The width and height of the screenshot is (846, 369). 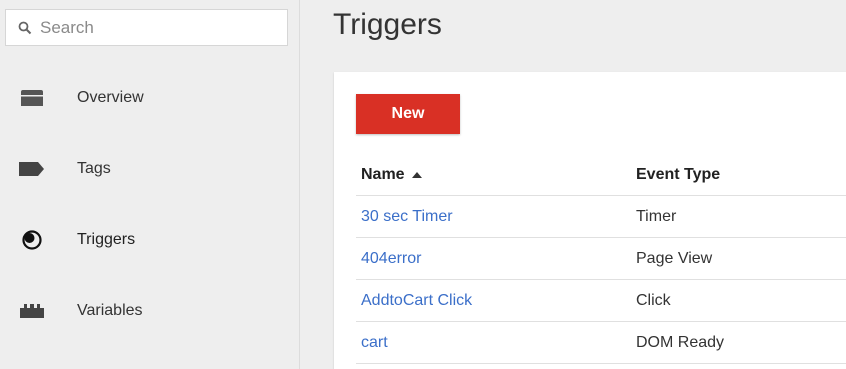 I want to click on overview-icon, so click(x=32, y=98).